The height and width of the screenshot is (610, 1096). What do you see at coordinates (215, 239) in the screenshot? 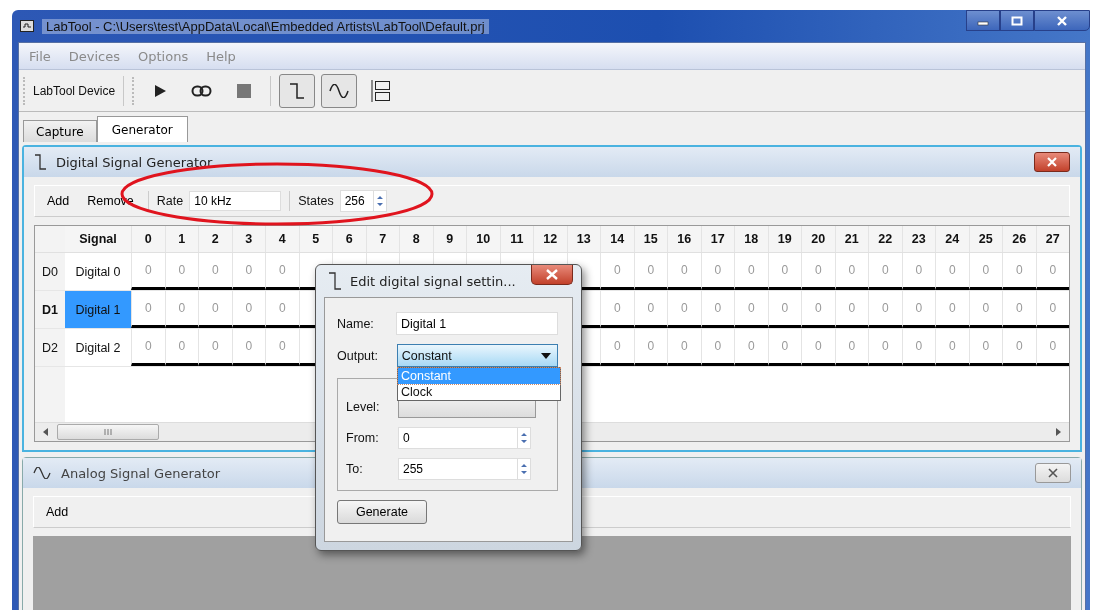
I see `column-header: 2` at bounding box center [215, 239].